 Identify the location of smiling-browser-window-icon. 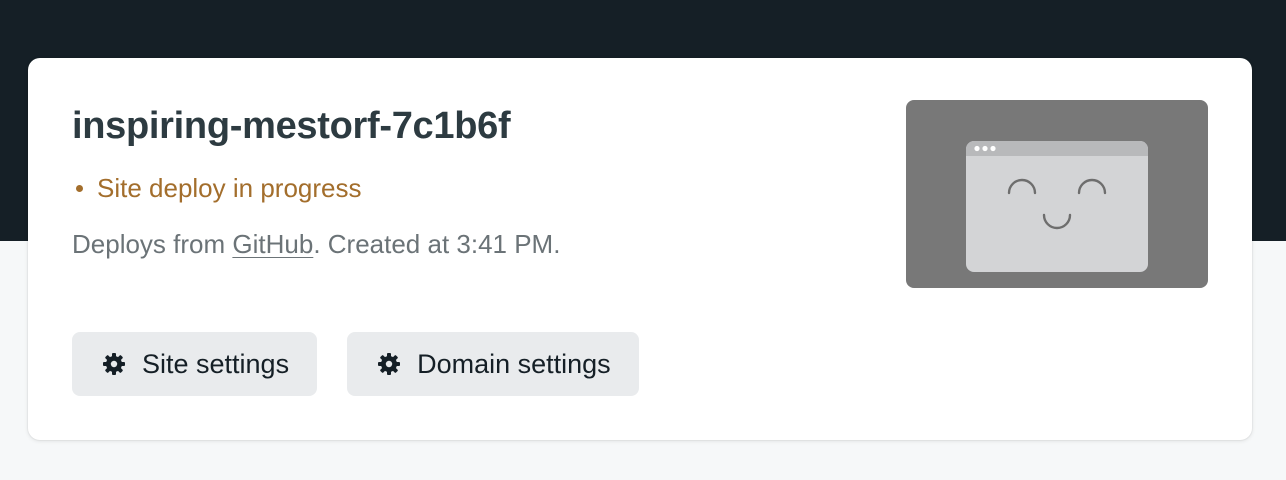
(1057, 206).